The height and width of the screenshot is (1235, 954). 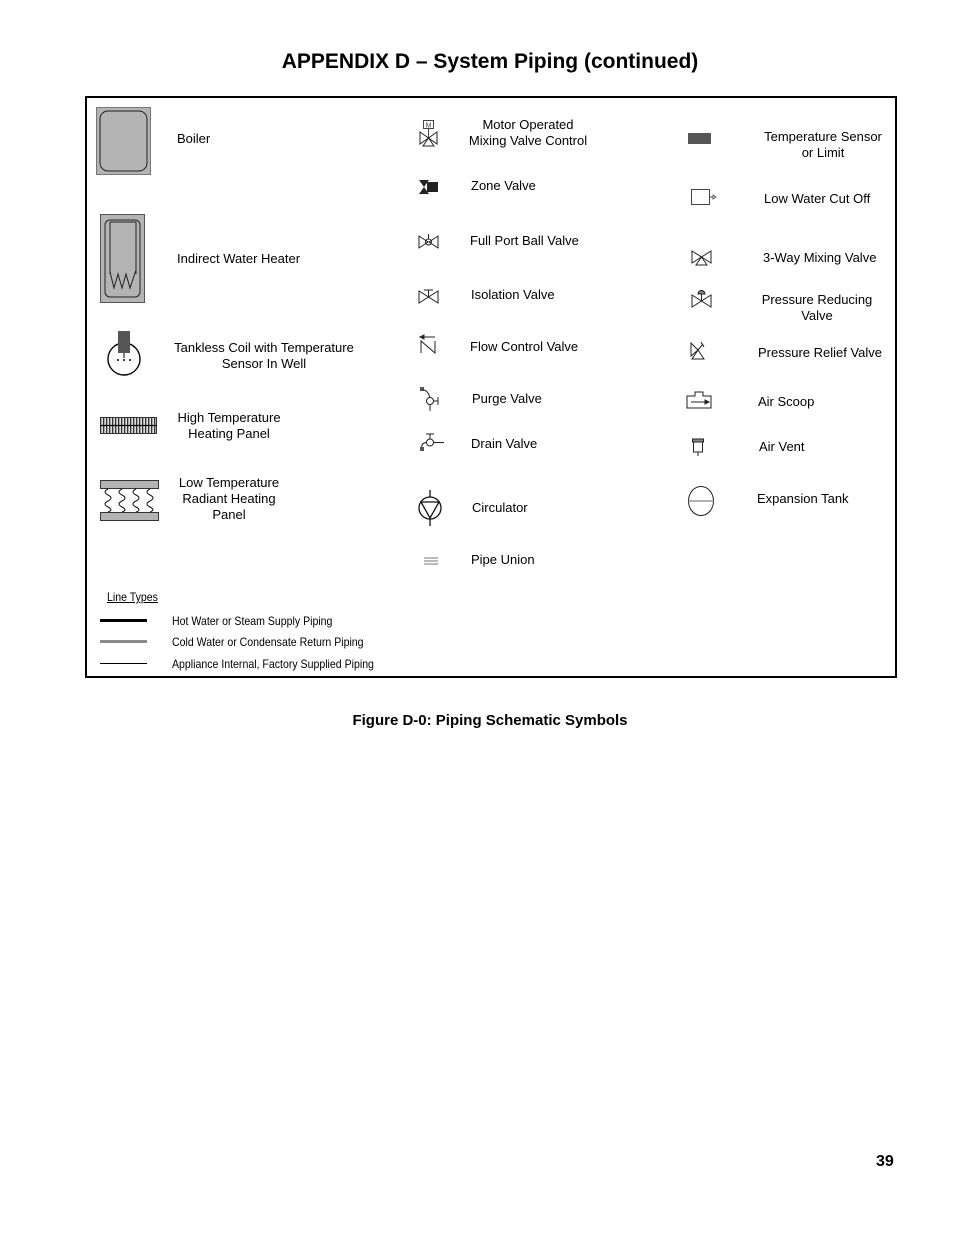 I want to click on three-way-mixing-valve-label: 3-Way Mixing Valve, so click(x=819, y=258).